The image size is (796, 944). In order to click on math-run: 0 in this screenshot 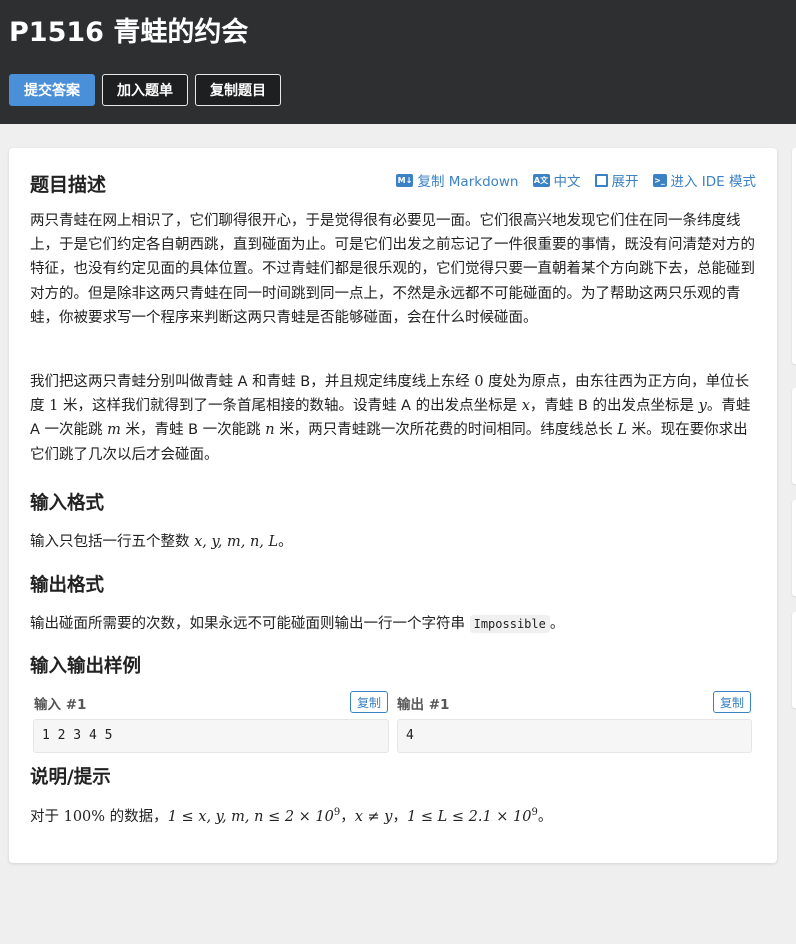, I will do `click(479, 382)`.